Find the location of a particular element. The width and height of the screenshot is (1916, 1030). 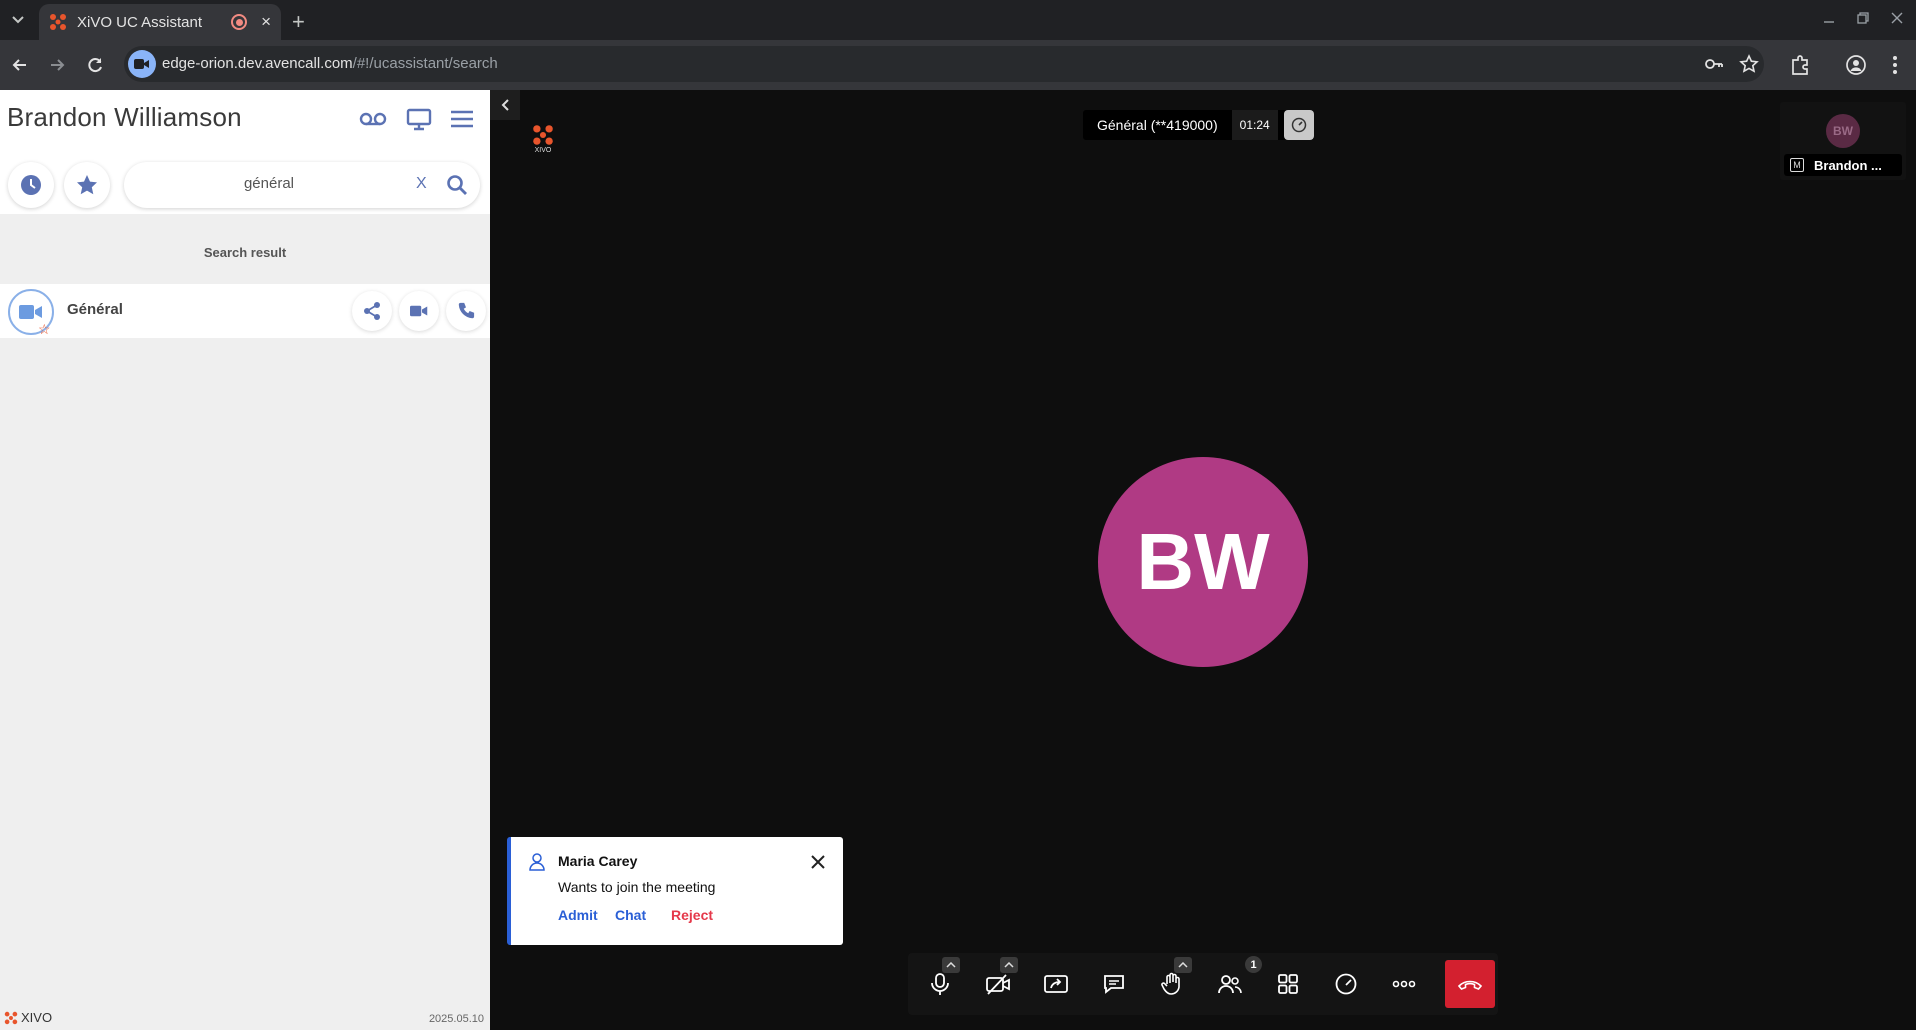

performance-settings-button is located at coordinates (1346, 984).